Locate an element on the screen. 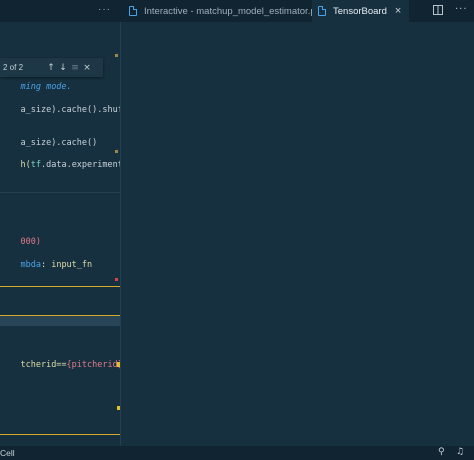 This screenshot has height=460, width=474. tab-interactive: Interactive - matchup_model_estimator.py is located at coordinates (224, 11).